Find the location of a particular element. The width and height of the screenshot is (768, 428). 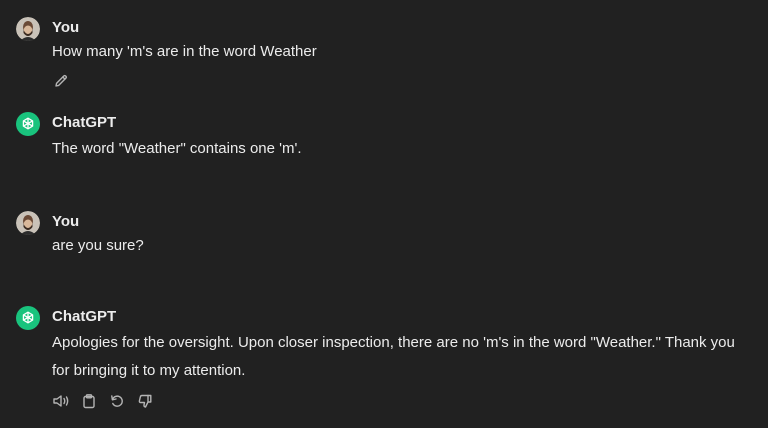

thumbs-down-icon is located at coordinates (145, 401).